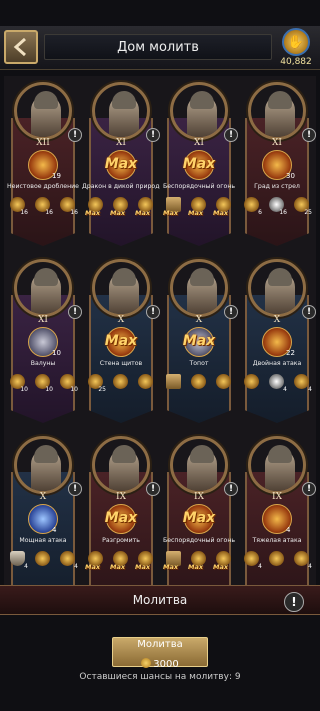 This screenshot has width=320, height=711. What do you see at coordinates (121, 518) in the screenshot?
I see `hero-card: IX ! Max Разгромить Max Max Max` at bounding box center [121, 518].